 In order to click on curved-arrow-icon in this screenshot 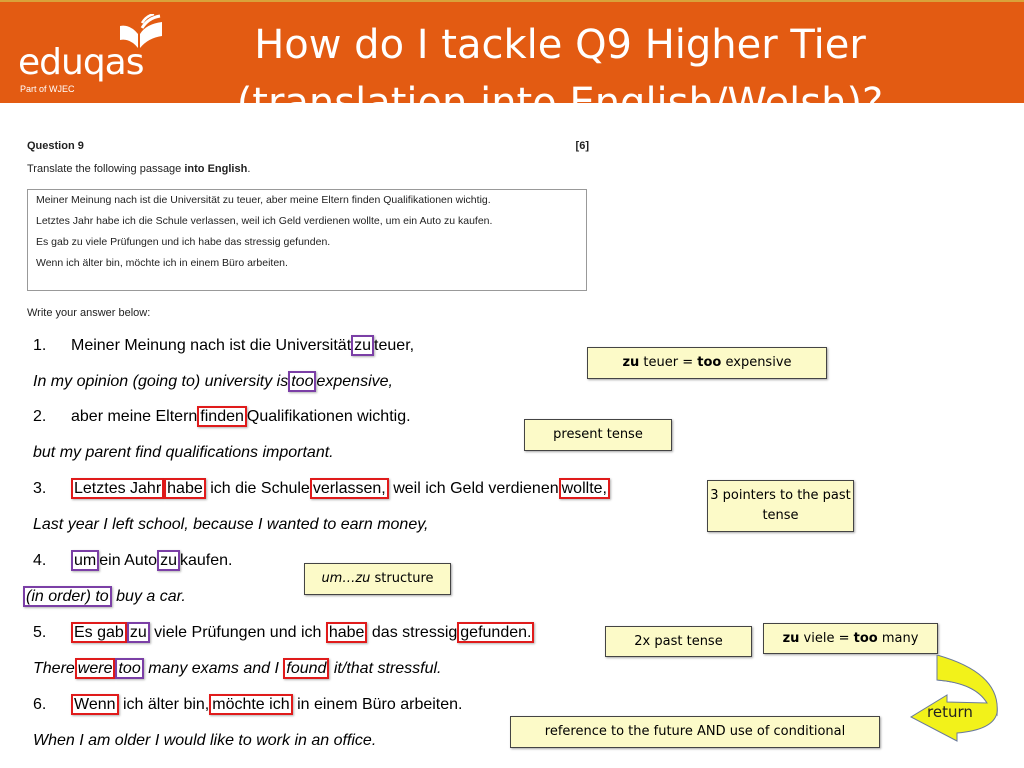, I will do `click(953, 698)`.